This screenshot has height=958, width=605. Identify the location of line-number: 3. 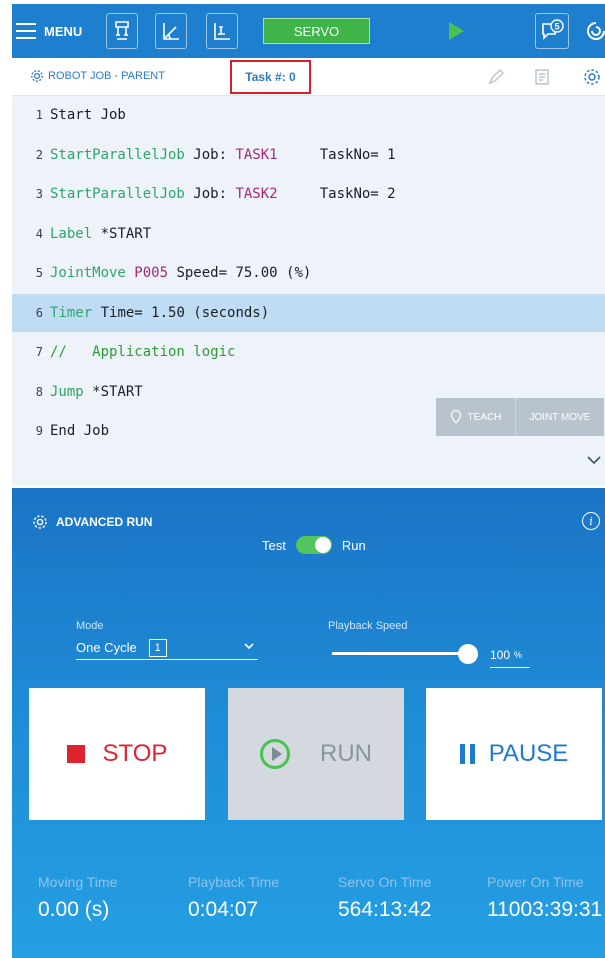
(39, 194).